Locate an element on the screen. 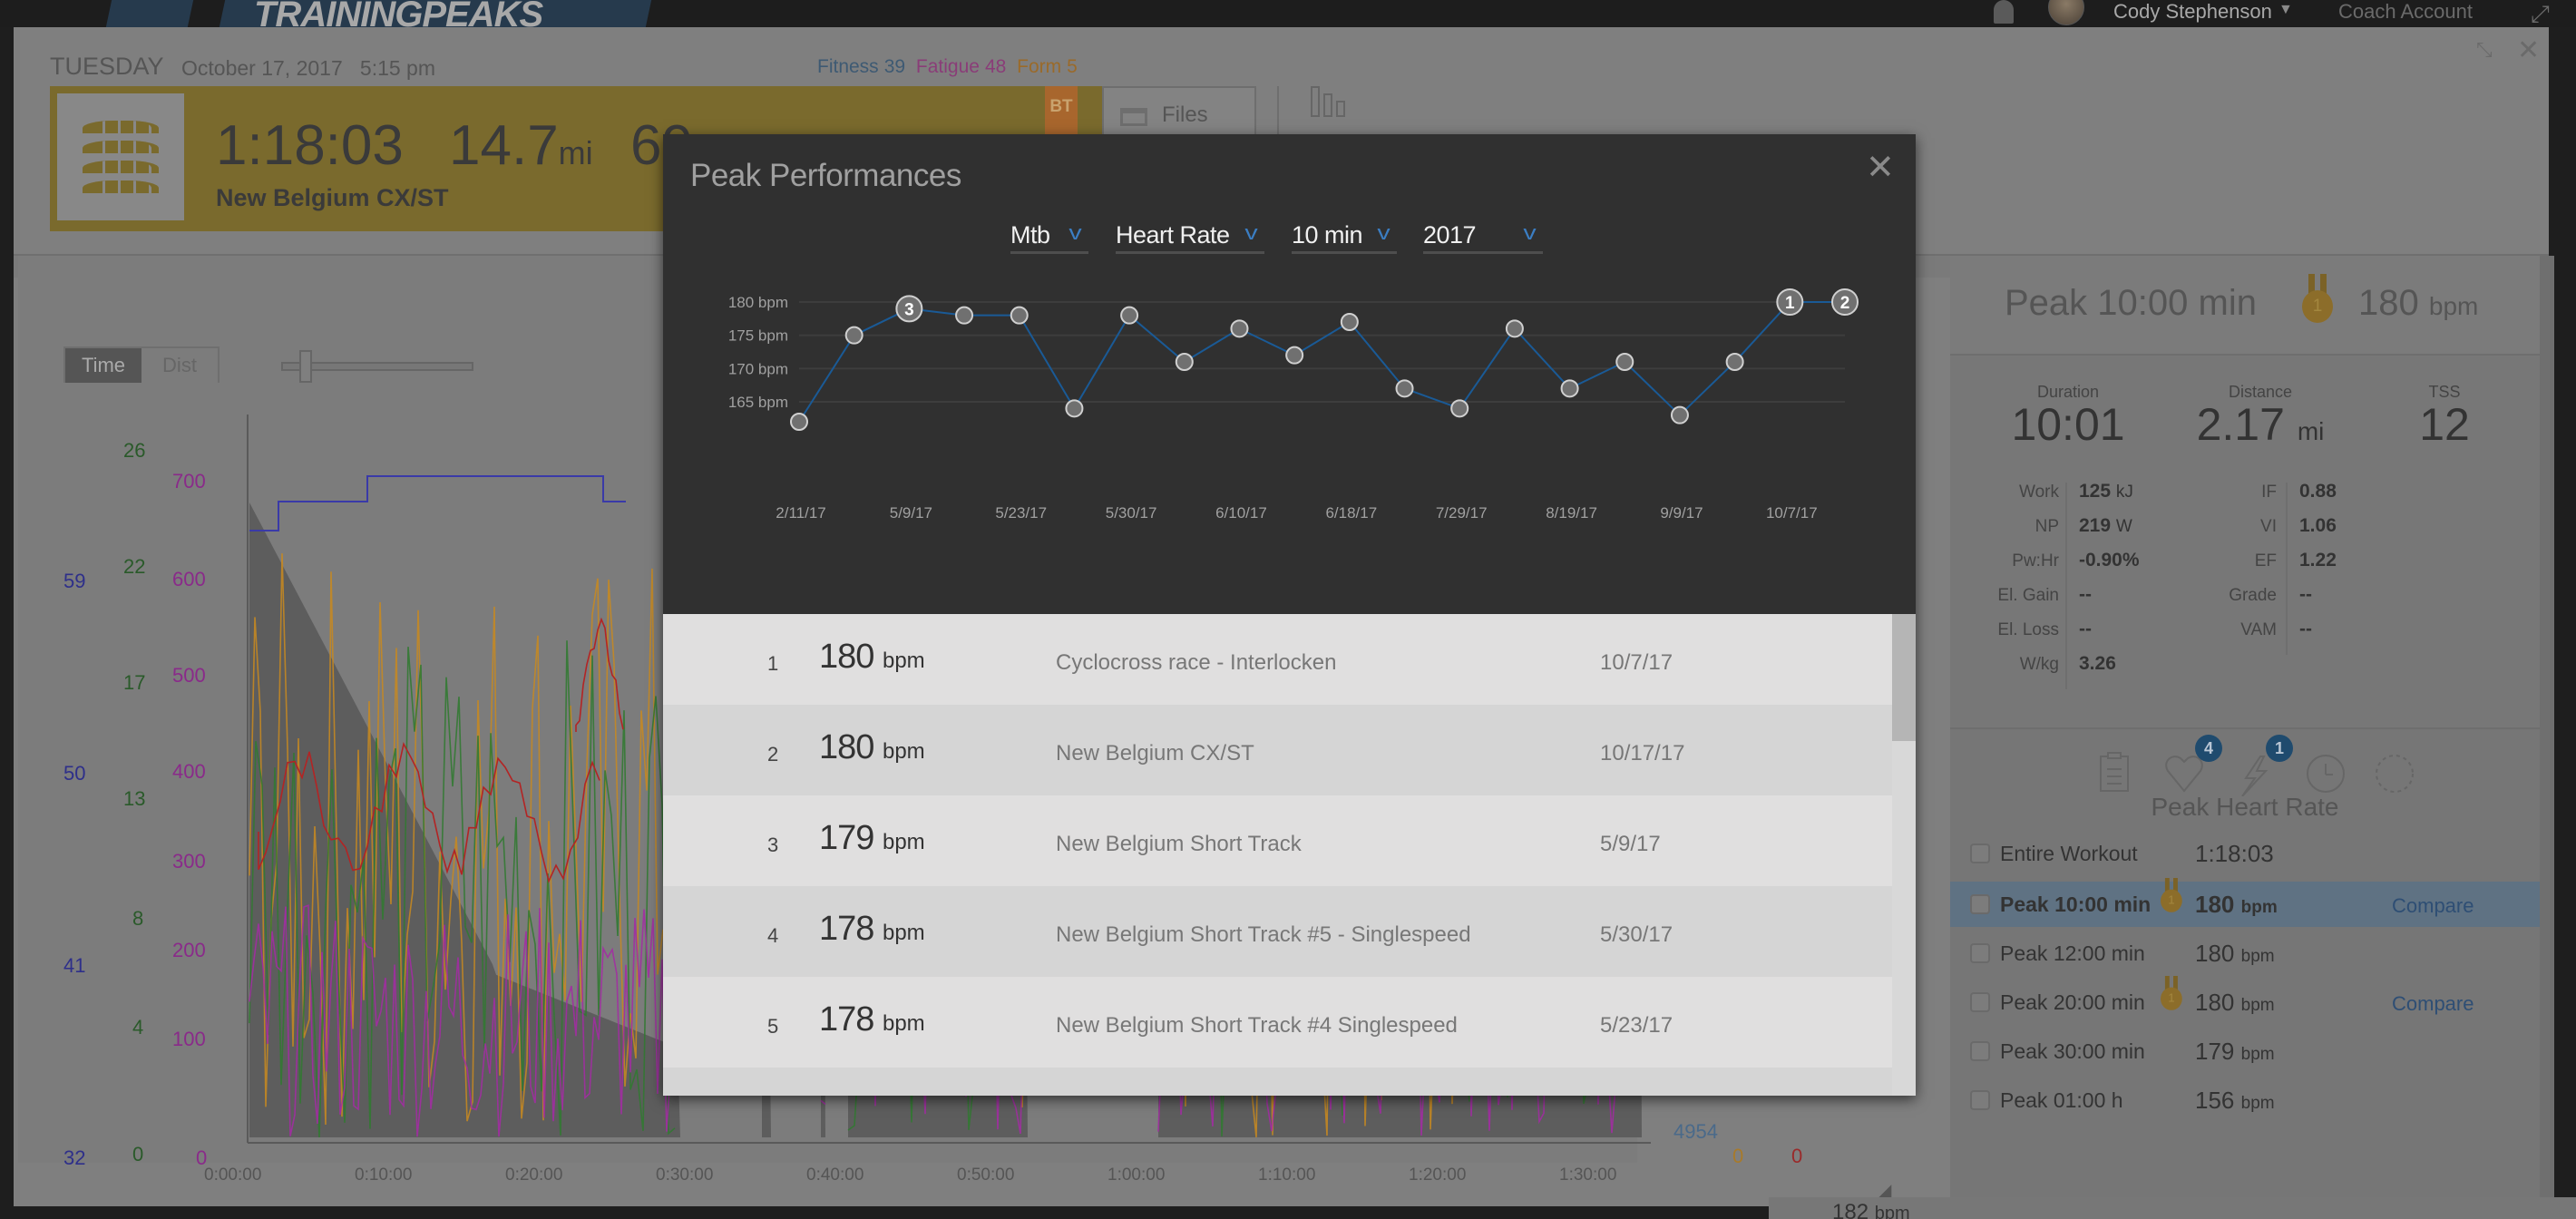  dashed-circle-icon is located at coordinates (2394, 774).